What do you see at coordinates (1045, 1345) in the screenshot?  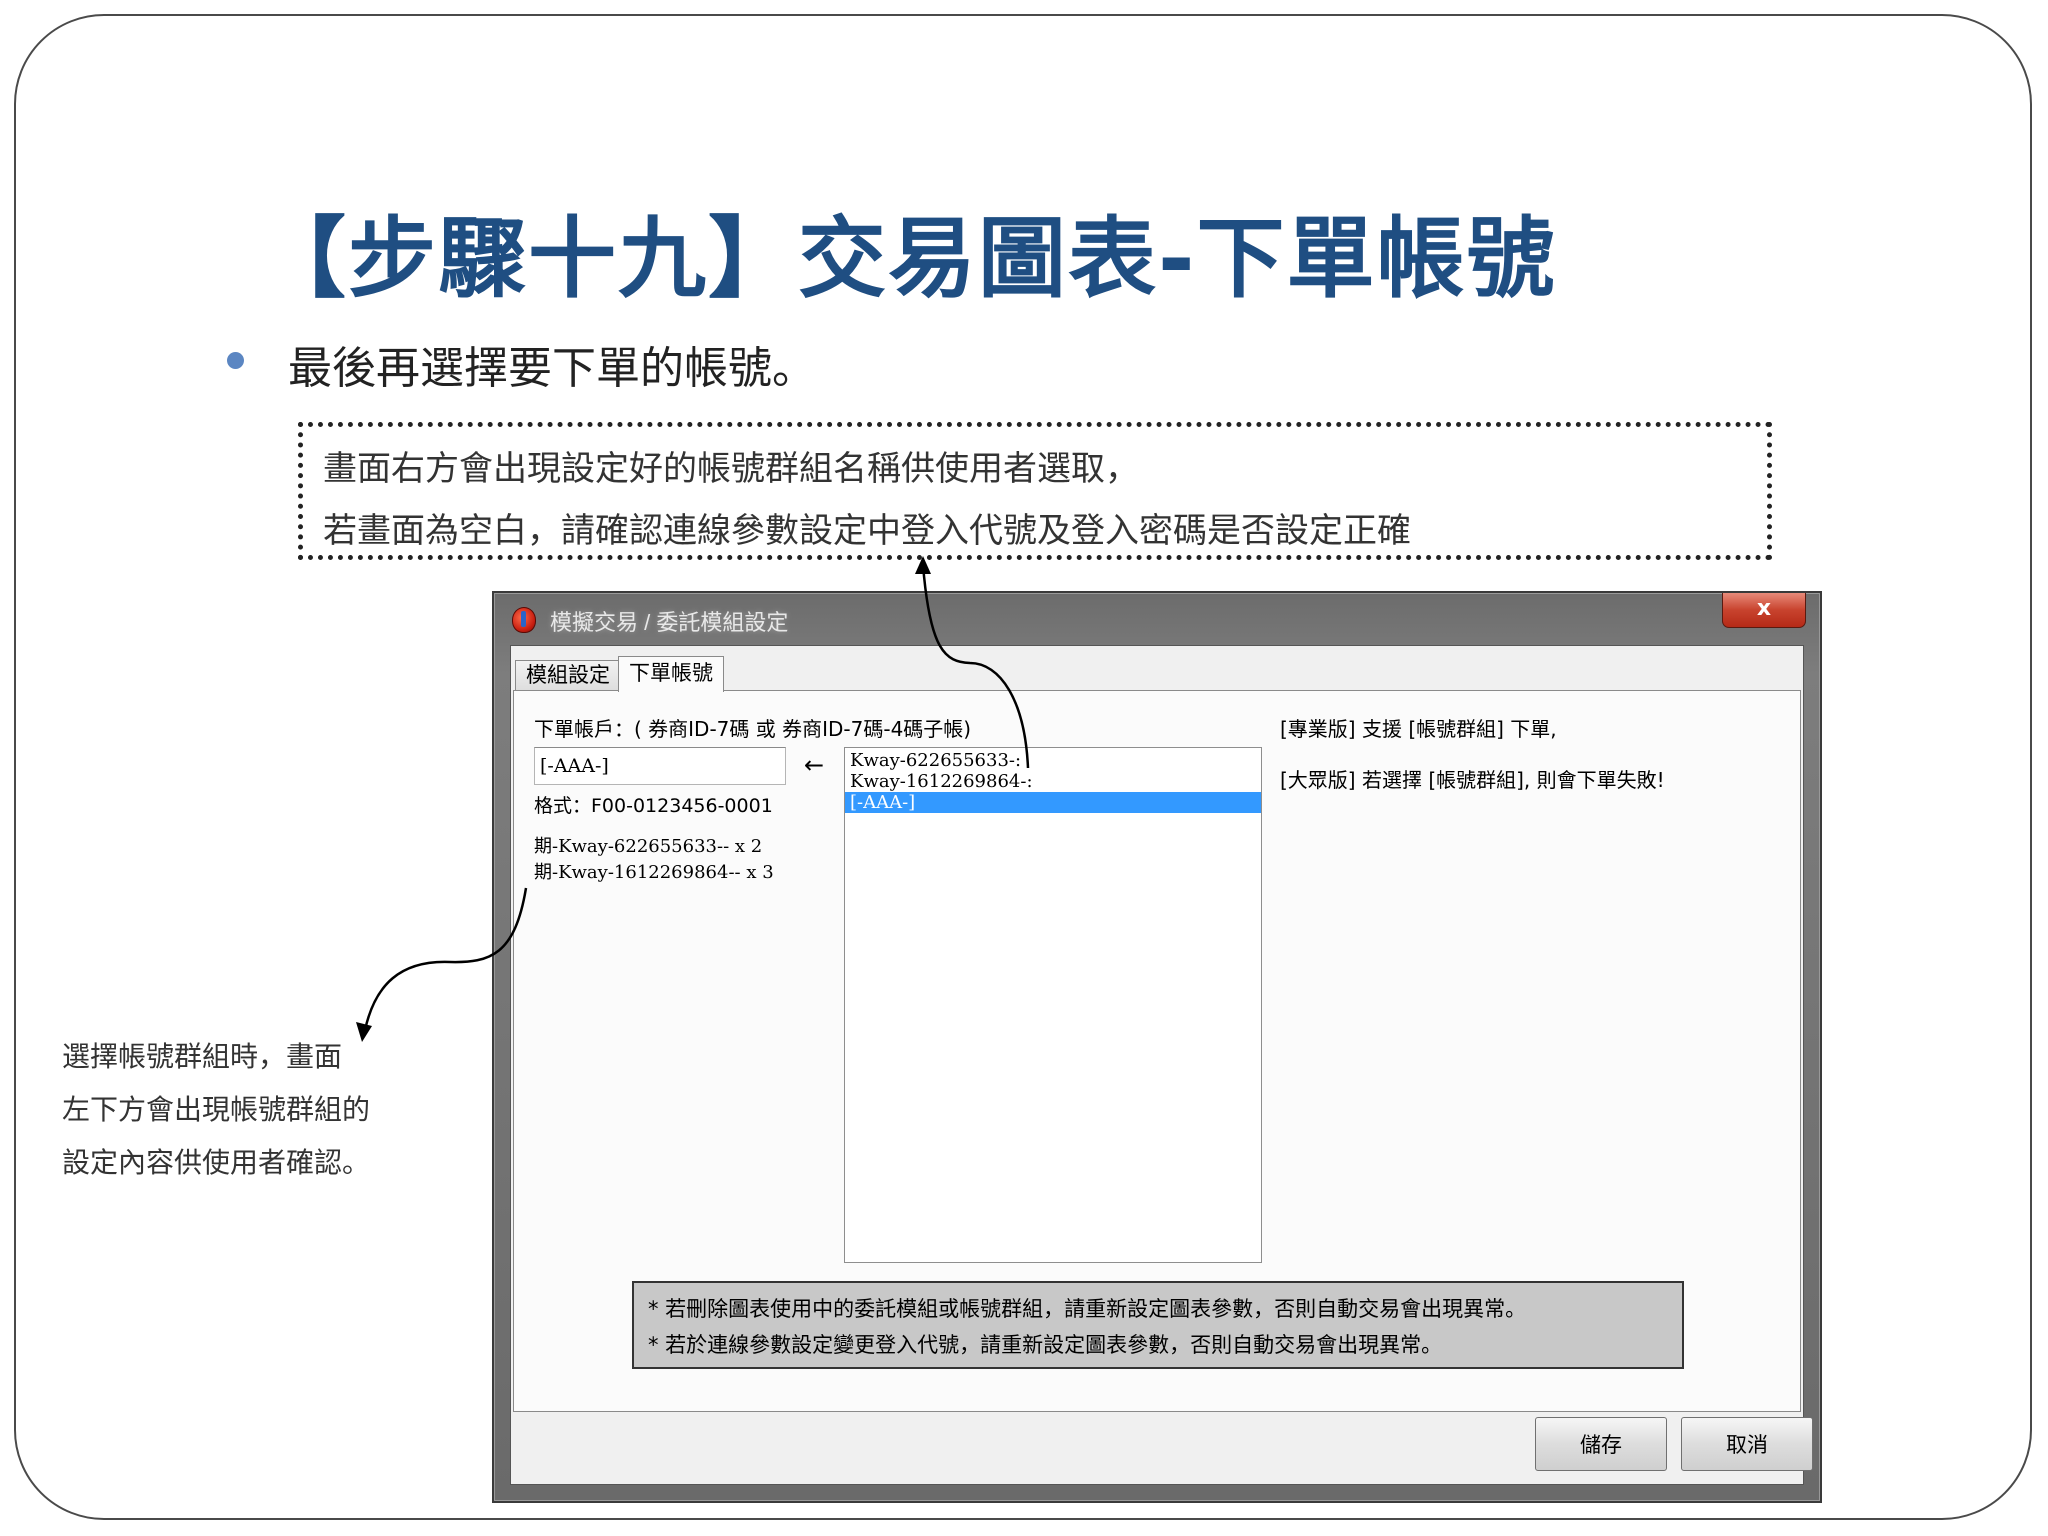 I see `warning-line: * 若於連線參數設定變更登入代號，請重新設定圖表參數，否則自動交易會出現異常。` at bounding box center [1045, 1345].